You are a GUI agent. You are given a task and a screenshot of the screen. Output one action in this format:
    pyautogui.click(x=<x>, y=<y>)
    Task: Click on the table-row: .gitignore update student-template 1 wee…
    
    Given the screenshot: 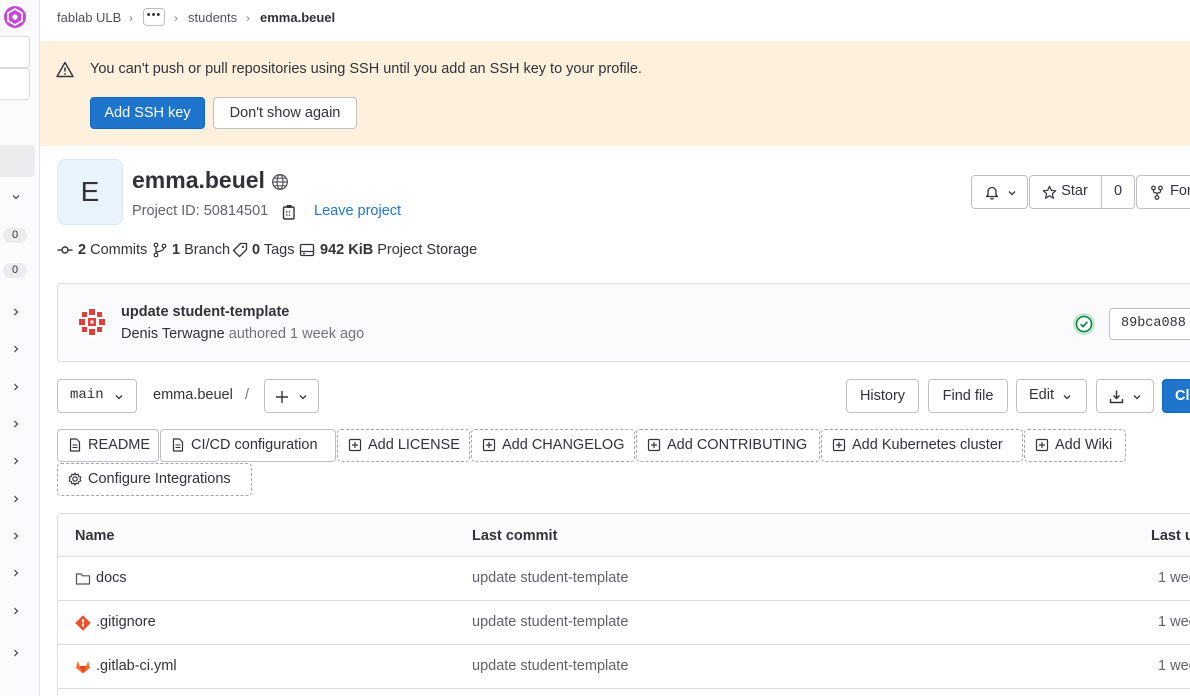 What is the action you would take?
    pyautogui.click(x=624, y=623)
    